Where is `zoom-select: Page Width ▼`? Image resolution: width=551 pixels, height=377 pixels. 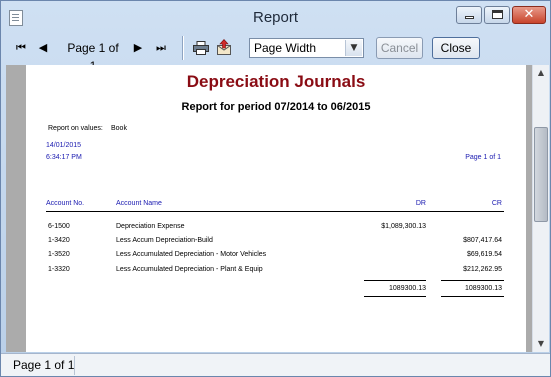 zoom-select: Page Width ▼ is located at coordinates (306, 48).